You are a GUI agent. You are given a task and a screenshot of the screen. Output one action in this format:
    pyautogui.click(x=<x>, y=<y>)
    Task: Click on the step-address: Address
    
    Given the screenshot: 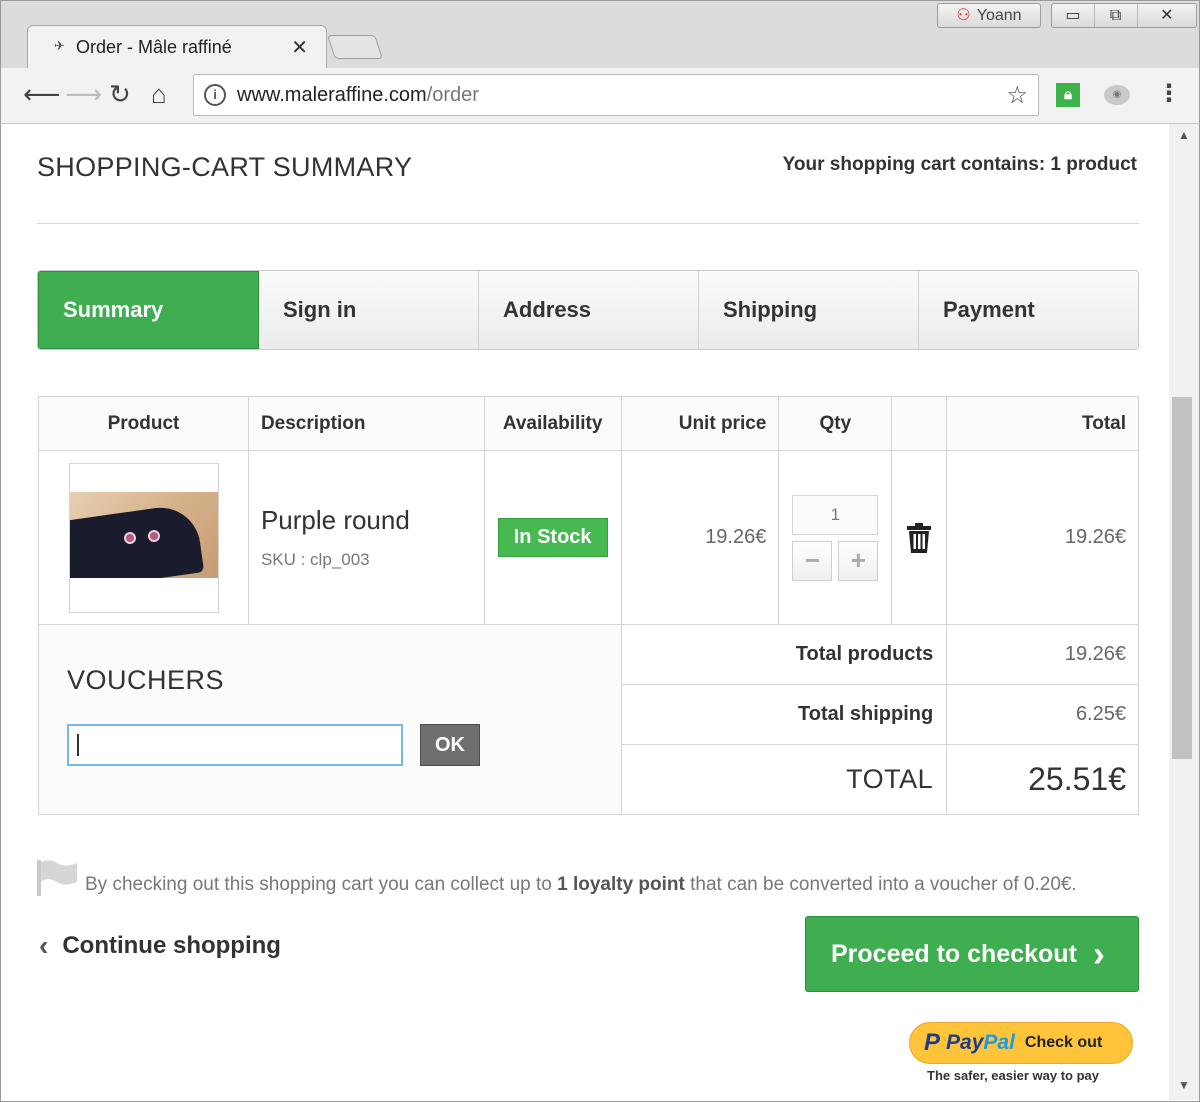 What is the action you would take?
    pyautogui.click(x=589, y=310)
    